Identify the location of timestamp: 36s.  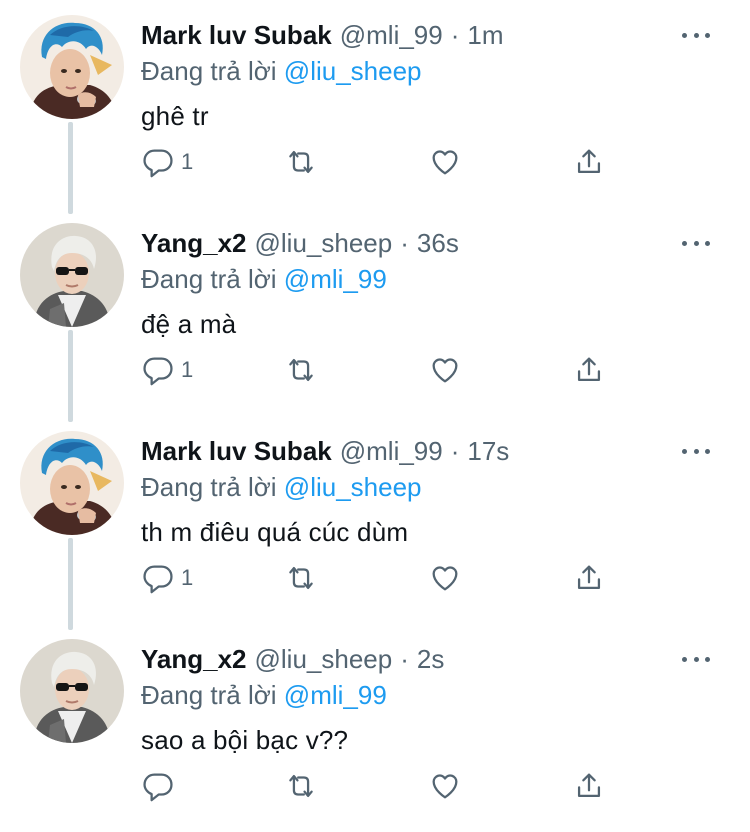
(438, 243).